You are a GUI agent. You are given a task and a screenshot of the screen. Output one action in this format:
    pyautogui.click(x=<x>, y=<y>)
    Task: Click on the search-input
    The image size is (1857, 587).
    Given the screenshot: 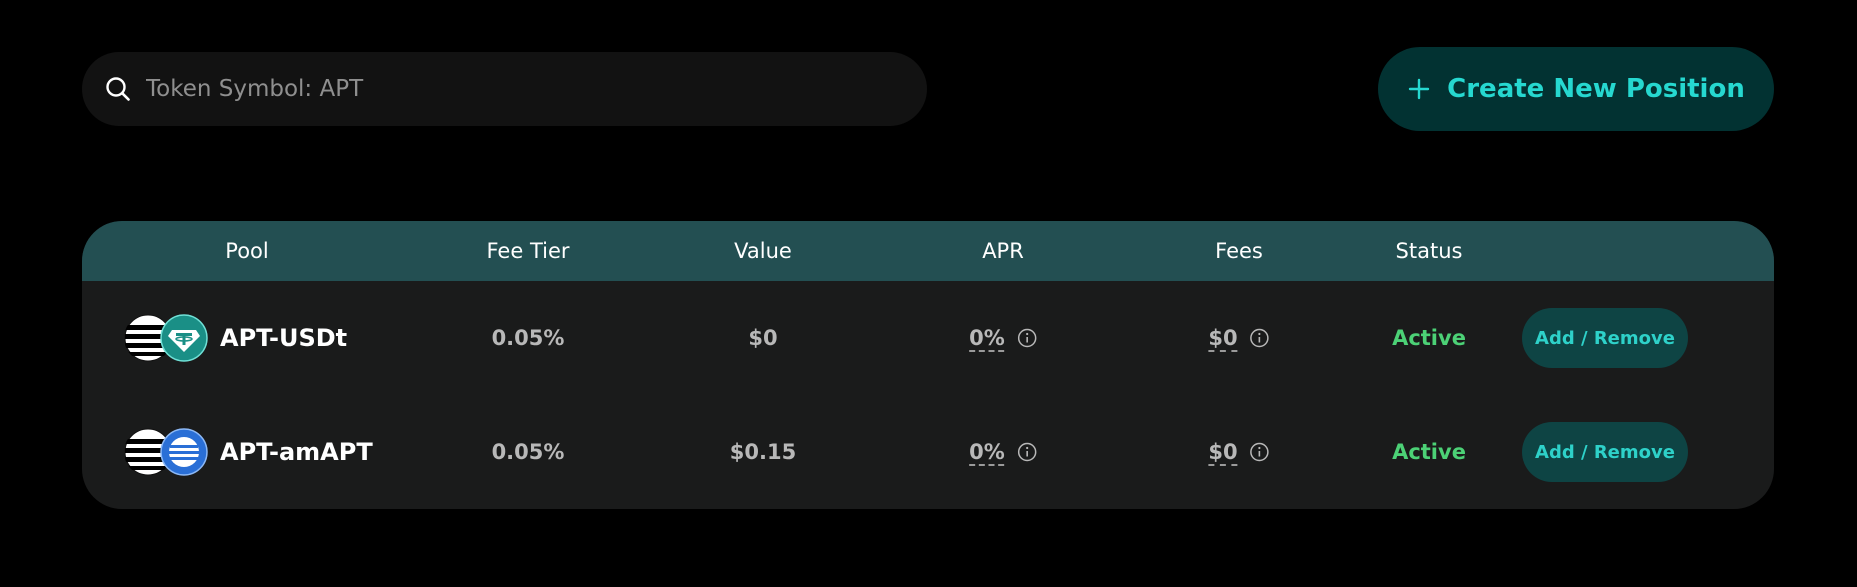 What is the action you would take?
    pyautogui.click(x=496, y=89)
    